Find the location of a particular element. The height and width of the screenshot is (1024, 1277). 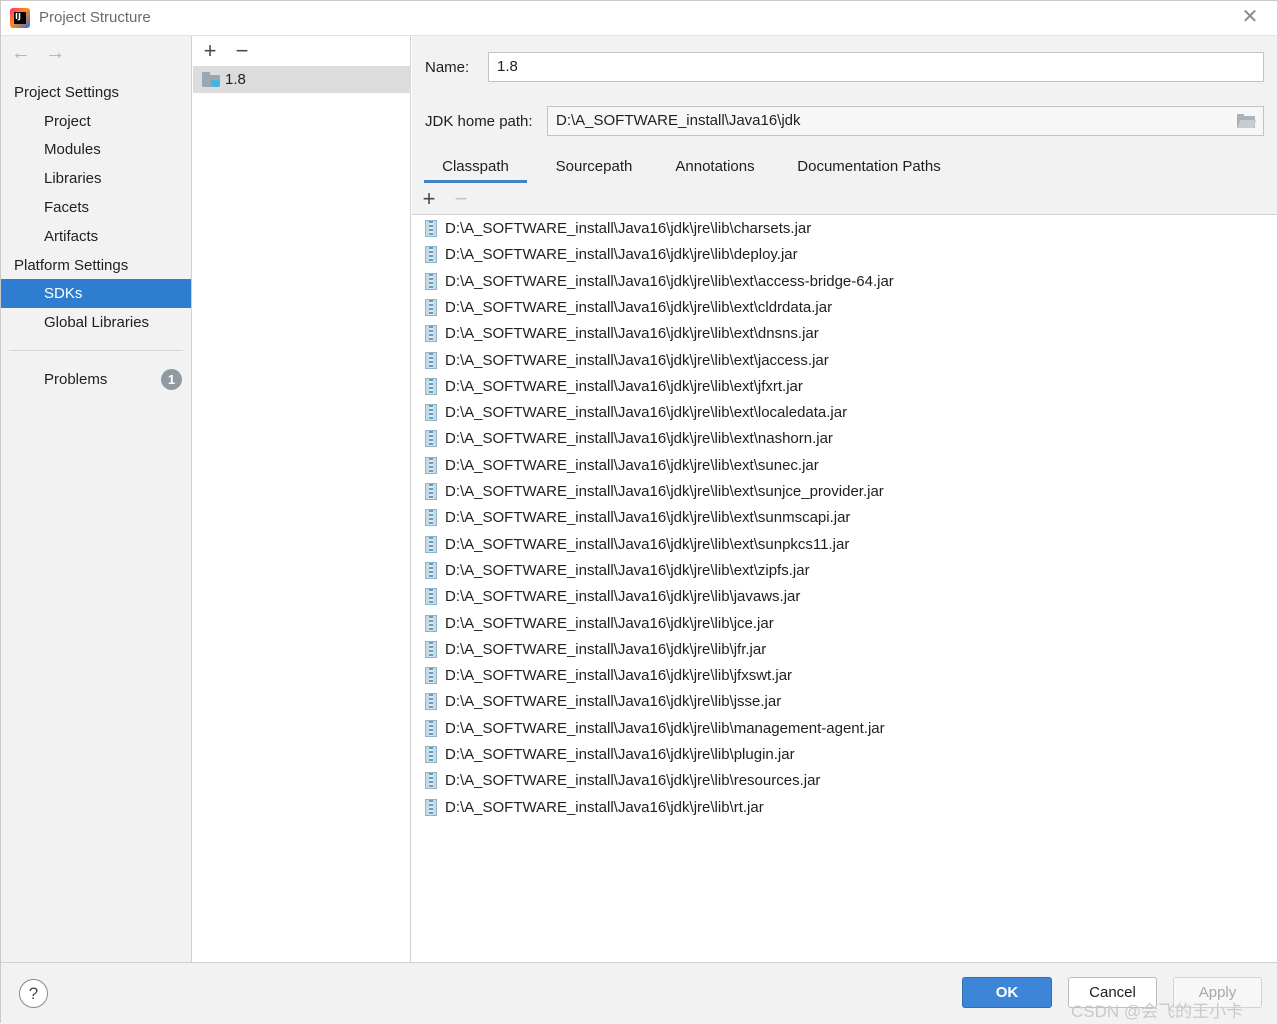

remove-classpath-icon: − is located at coordinates (461, 199).